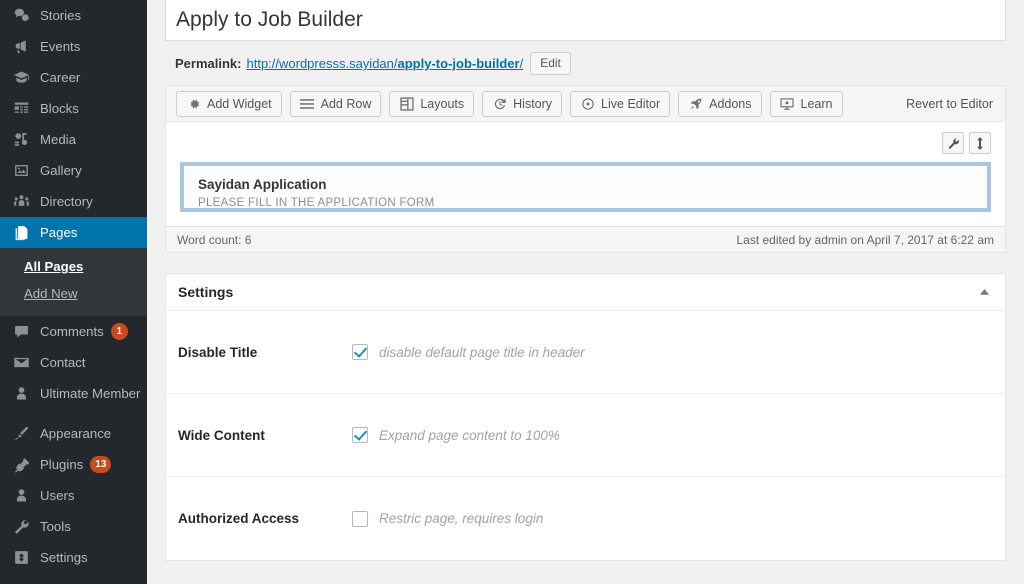 The height and width of the screenshot is (584, 1024). I want to click on comment-icon, so click(21, 332).